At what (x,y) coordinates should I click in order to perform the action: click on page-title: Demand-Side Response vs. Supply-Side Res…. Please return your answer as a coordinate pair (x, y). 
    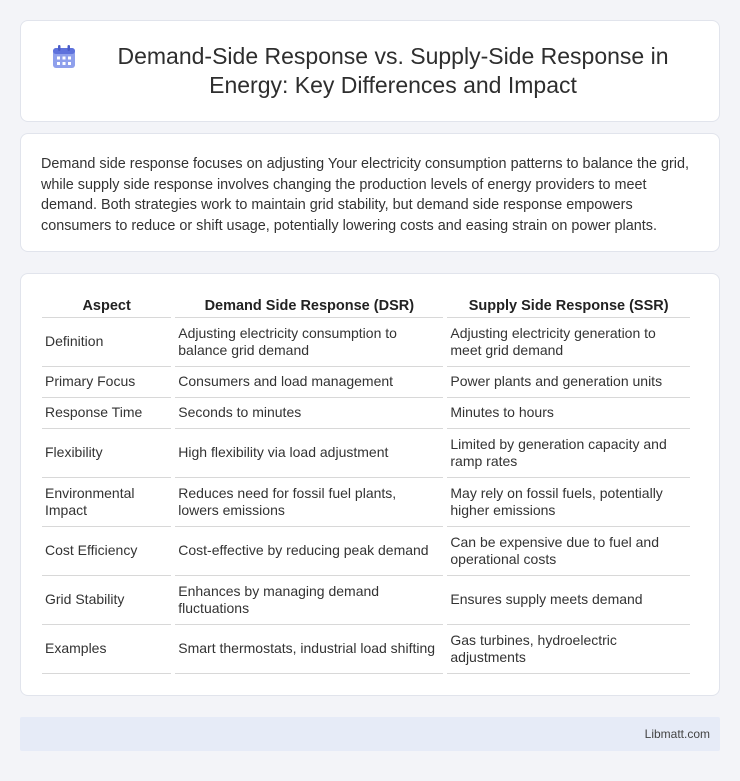
    Looking at the image, I should click on (393, 70).